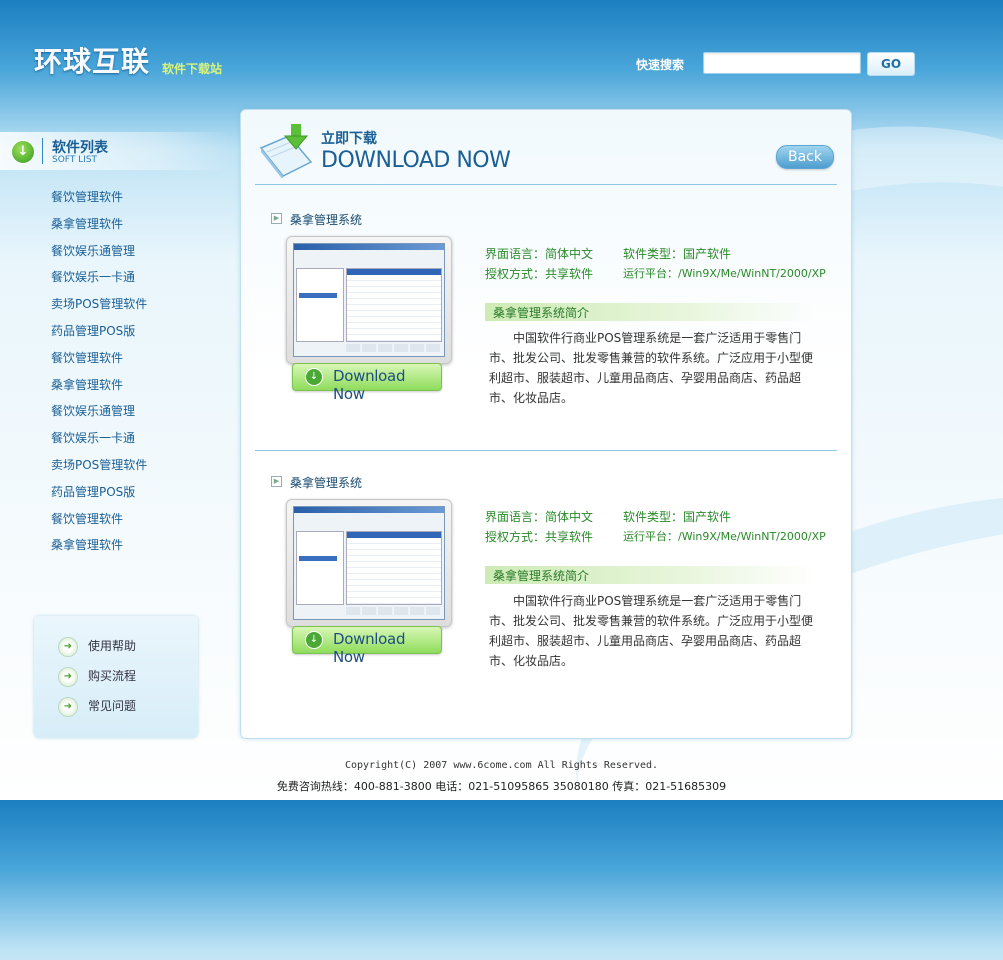 The height and width of the screenshot is (960, 1003). I want to click on site-logo: 环球互联, so click(92, 60).